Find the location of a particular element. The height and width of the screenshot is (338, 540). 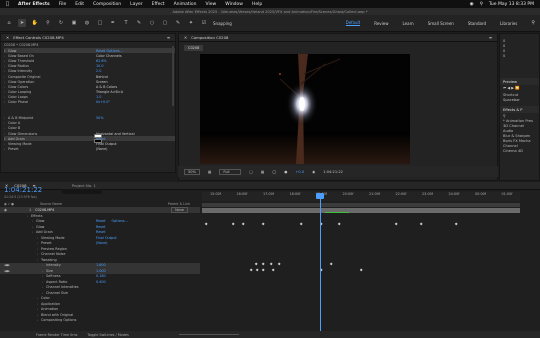

snapshot-icon: ◉ is located at coordinates (313, 172).